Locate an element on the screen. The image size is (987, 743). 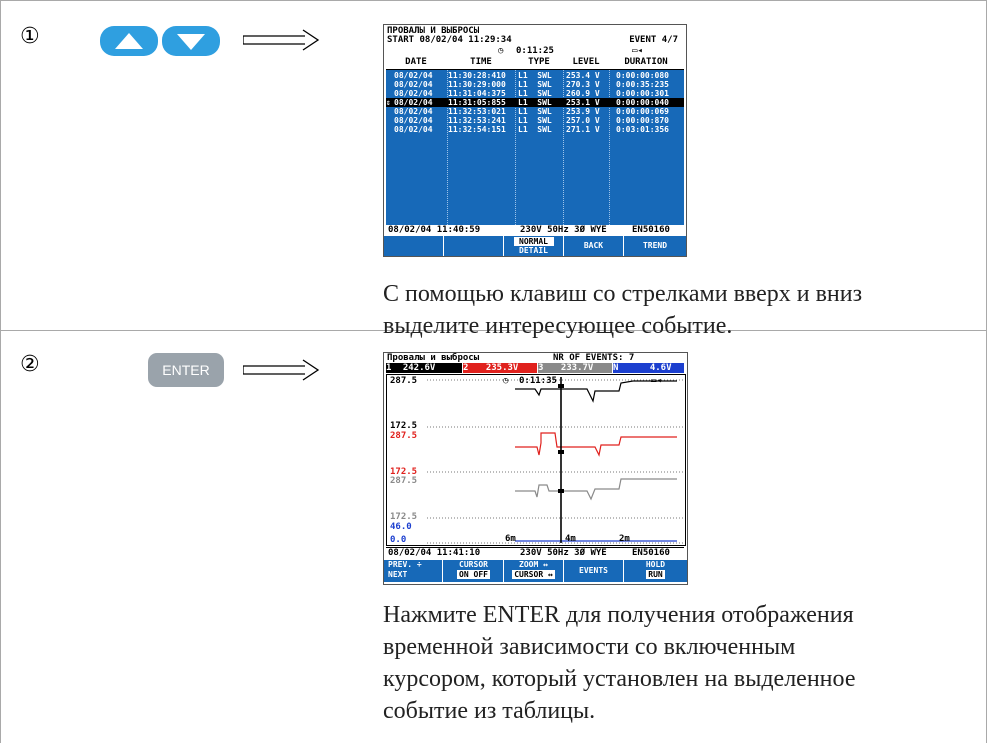
elapsed-time: 0:11:25 is located at coordinates (535, 51).